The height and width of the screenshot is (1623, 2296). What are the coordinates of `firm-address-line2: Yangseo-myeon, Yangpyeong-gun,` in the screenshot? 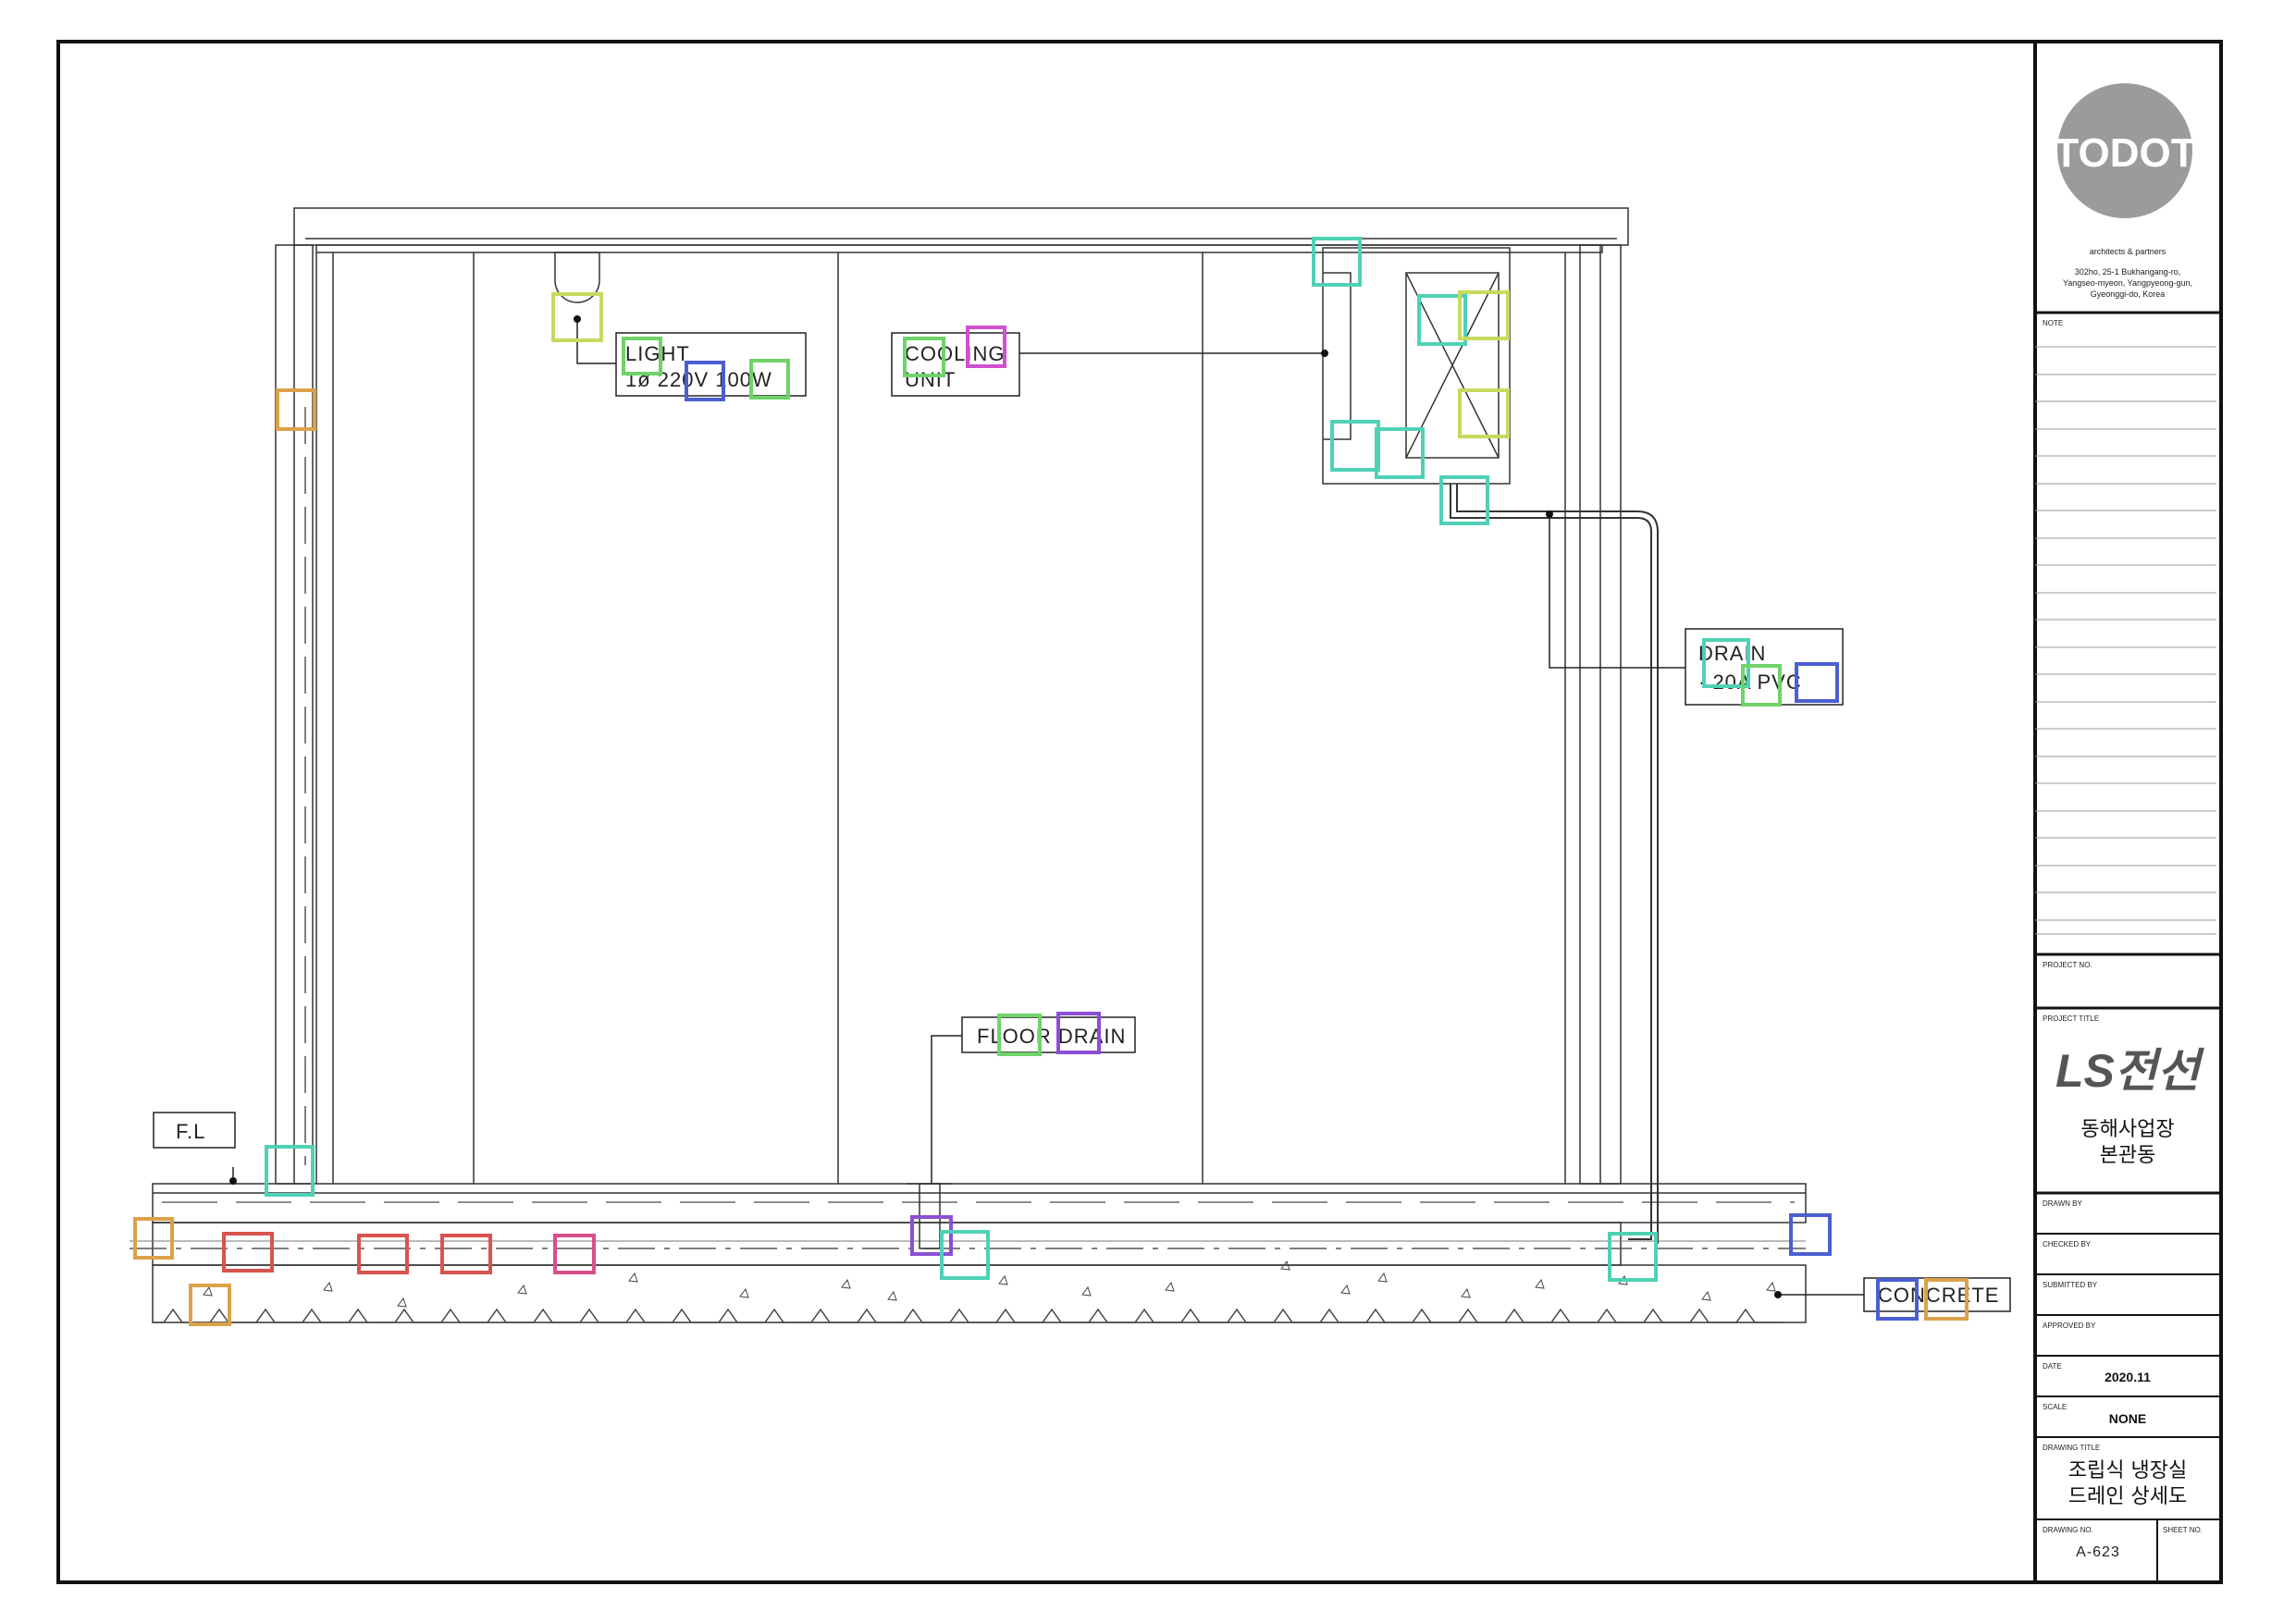 It's located at (2127, 283).